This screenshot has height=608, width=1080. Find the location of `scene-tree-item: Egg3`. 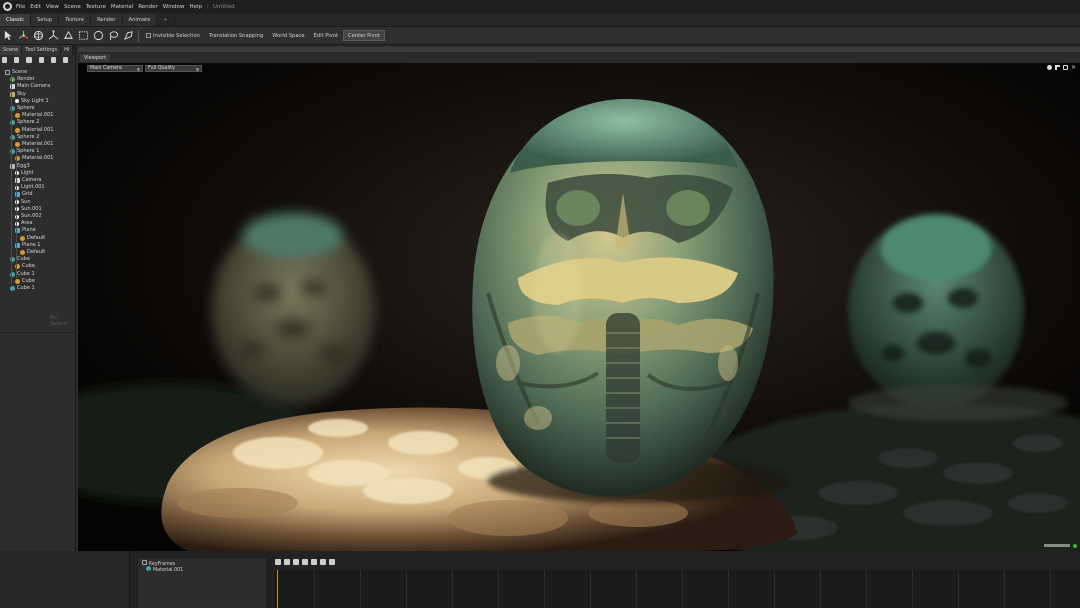

scene-tree-item: Egg3 is located at coordinates (20, 166).